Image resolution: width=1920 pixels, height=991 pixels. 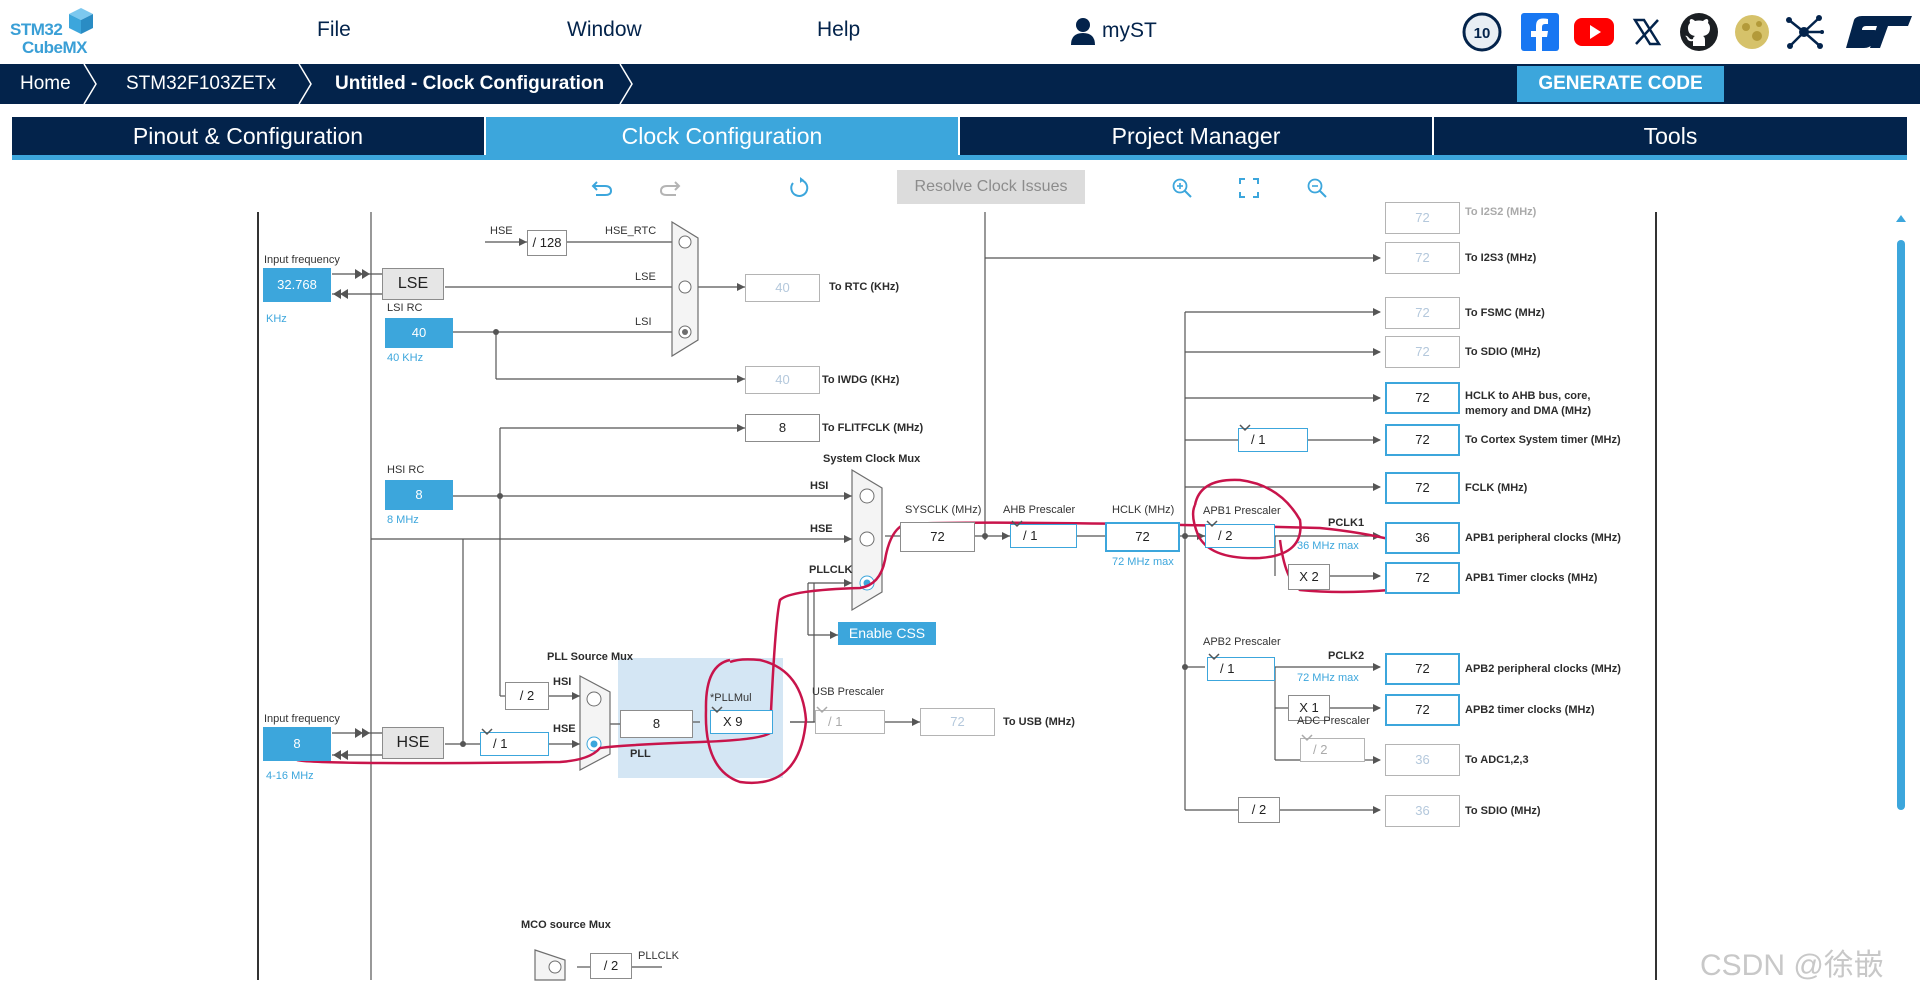 What do you see at coordinates (838, 30) in the screenshot?
I see `menu-help: Help` at bounding box center [838, 30].